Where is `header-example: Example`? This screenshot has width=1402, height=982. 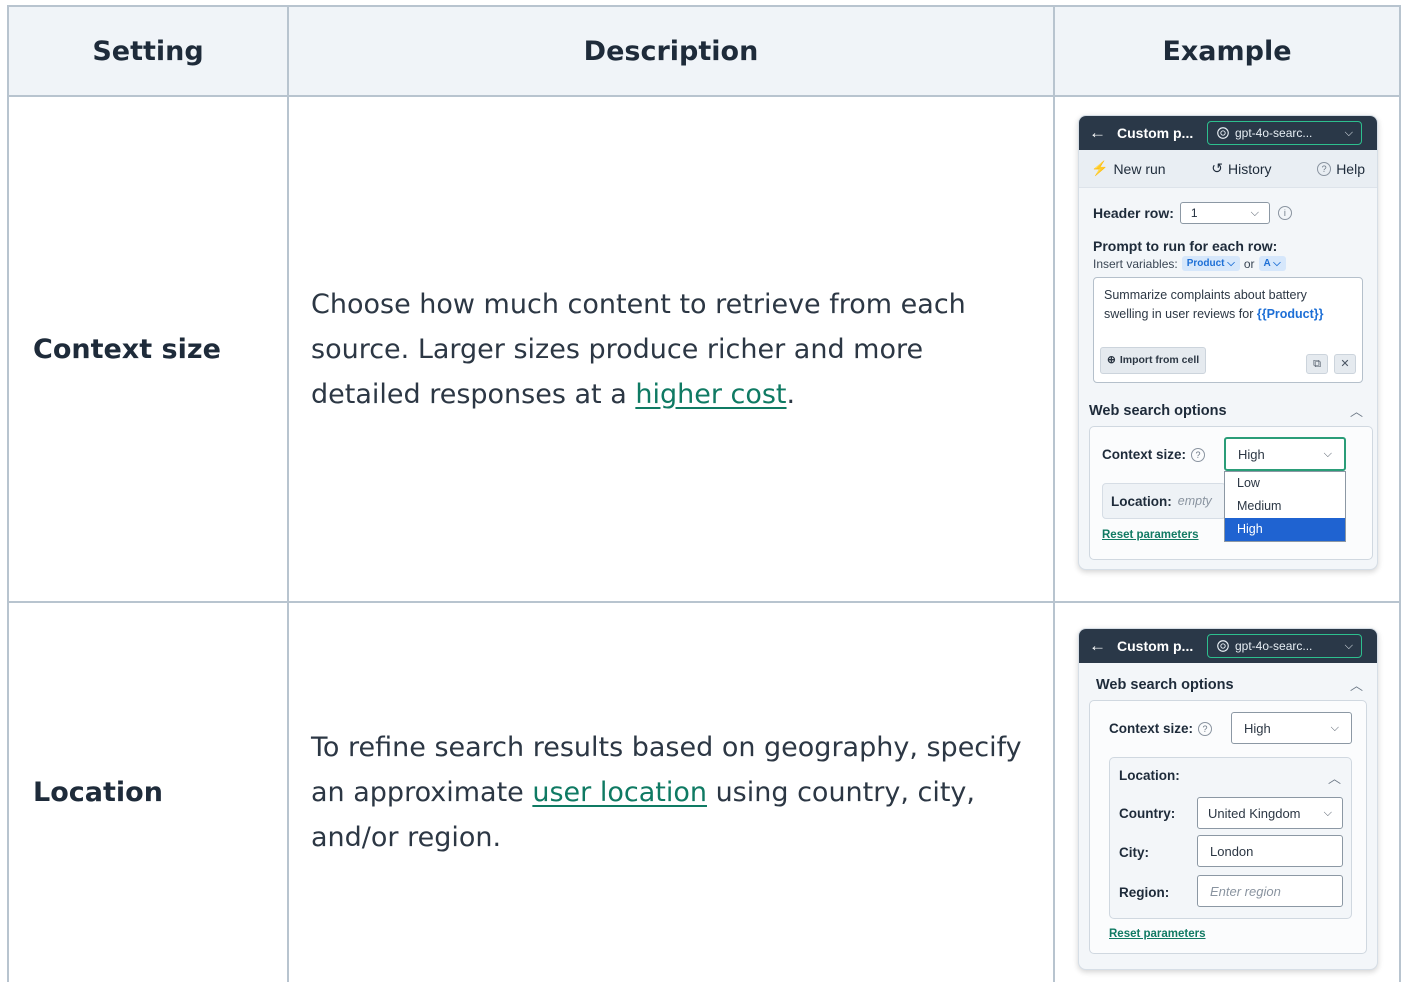
header-example: Example is located at coordinates (1227, 51).